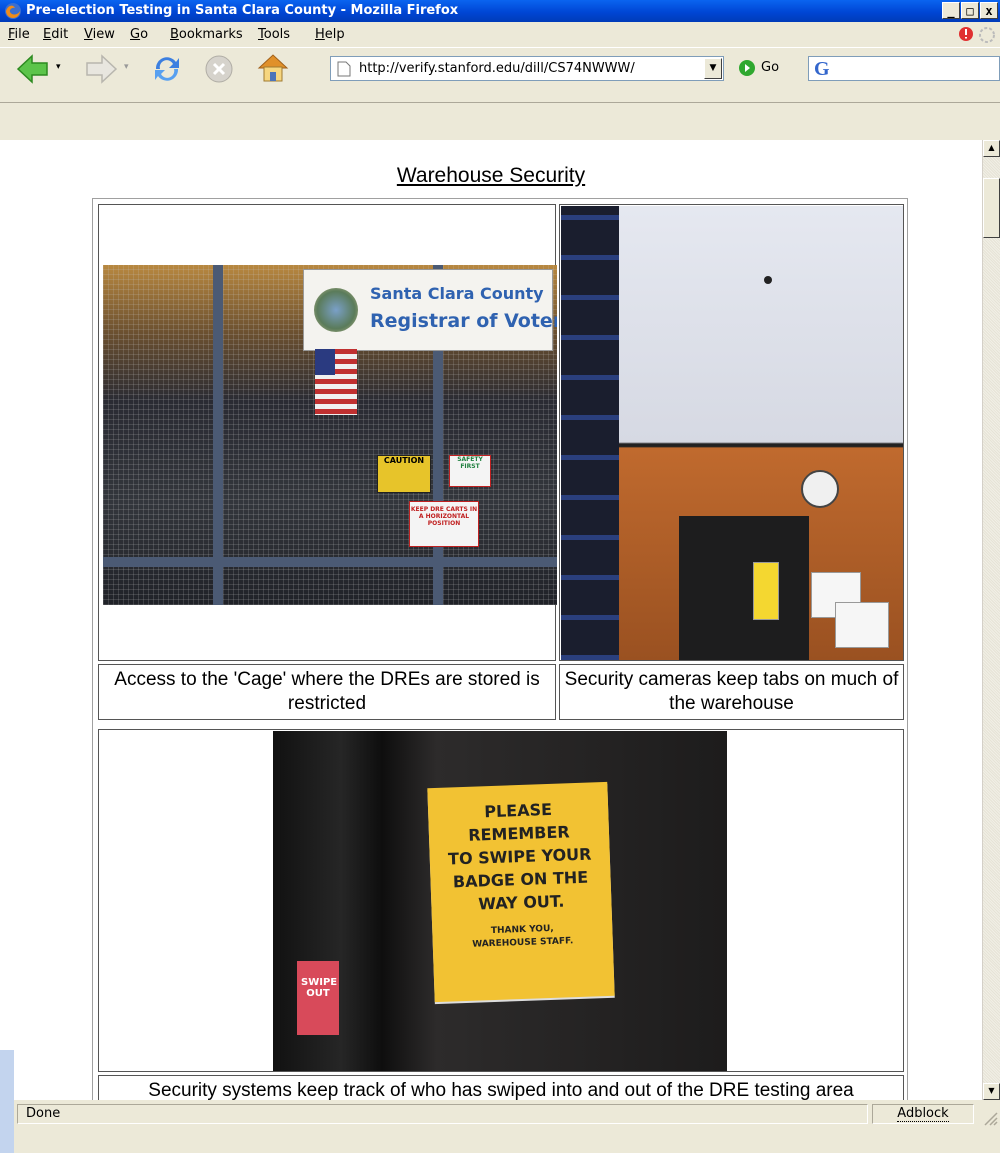 The image size is (1000, 1153). What do you see at coordinates (273, 68) in the screenshot?
I see `home-icon` at bounding box center [273, 68].